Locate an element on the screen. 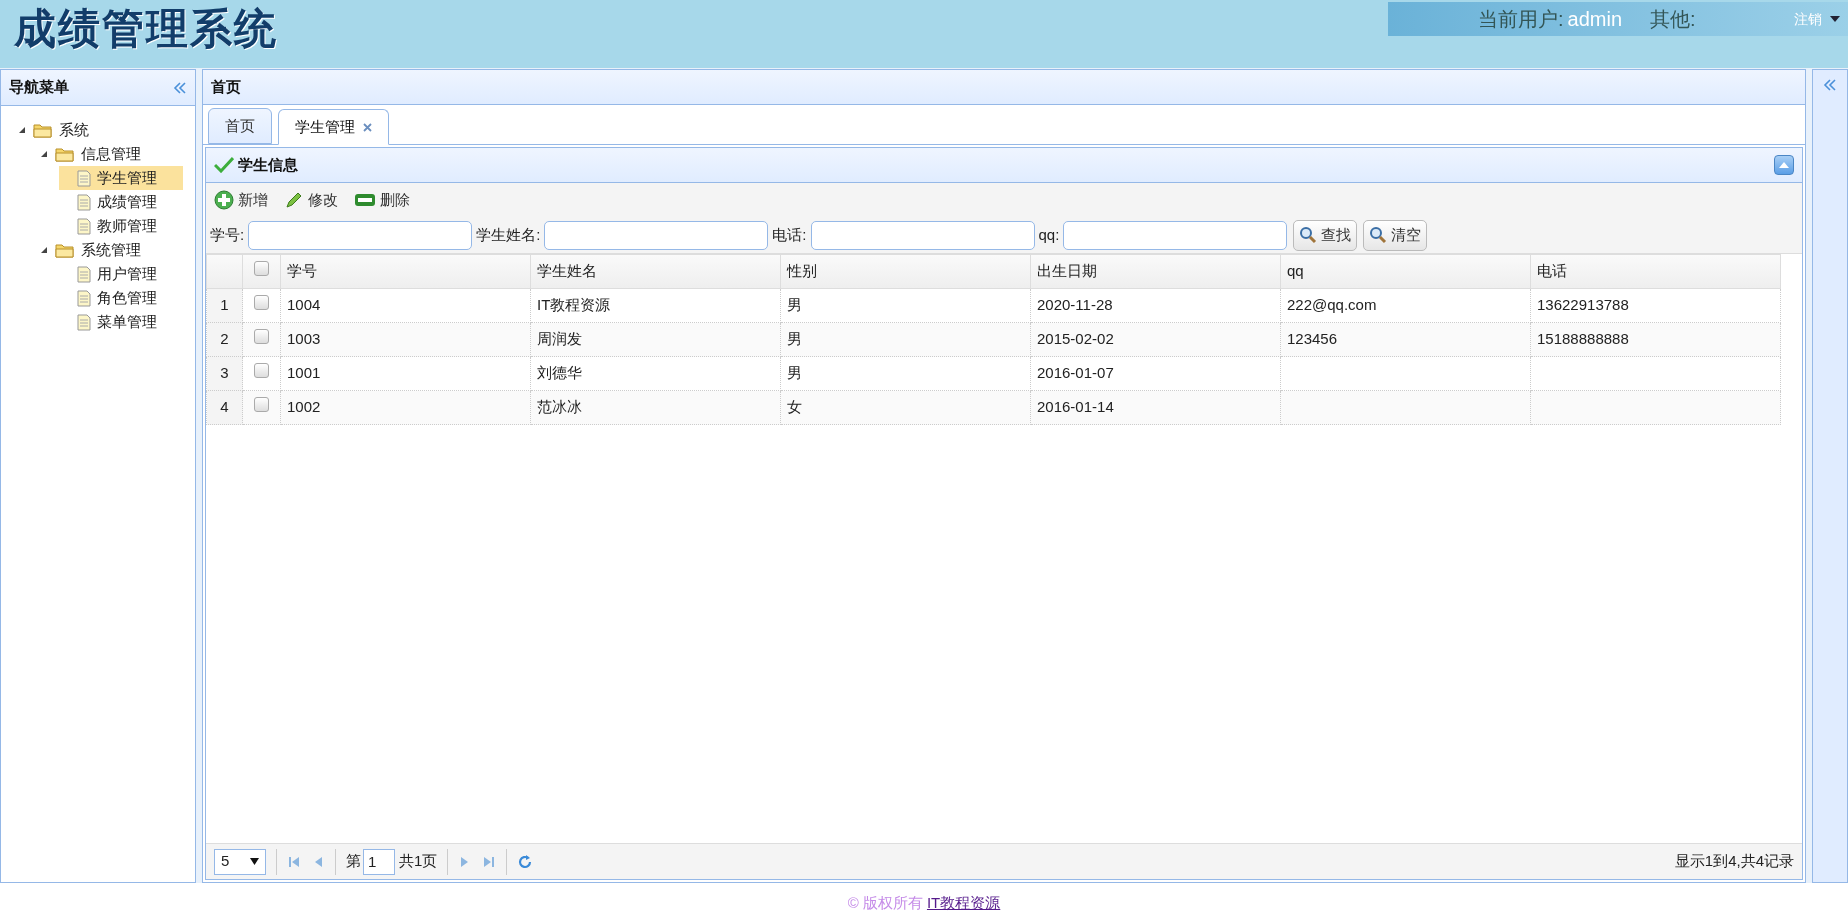 Image resolution: width=1848 pixels, height=923 pixels. search-button: 查找 is located at coordinates (1325, 235).